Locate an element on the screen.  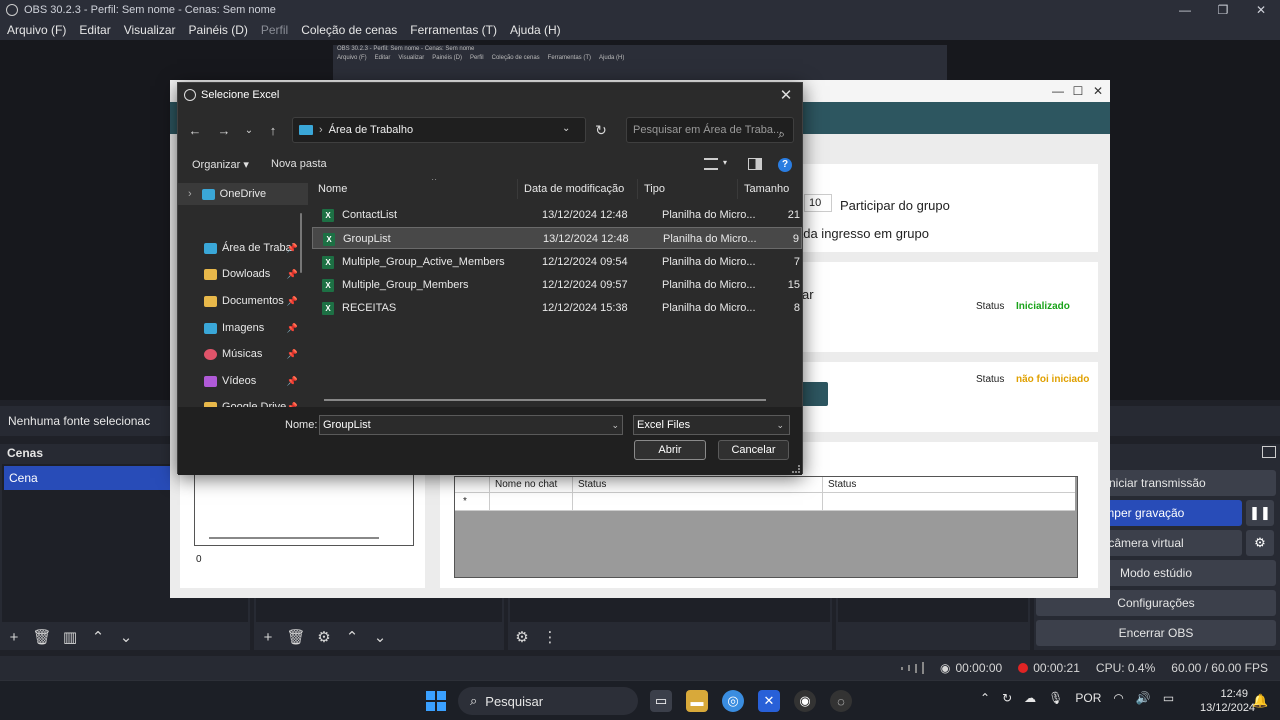
filter-icon: ▥ is located at coordinates (70, 637).